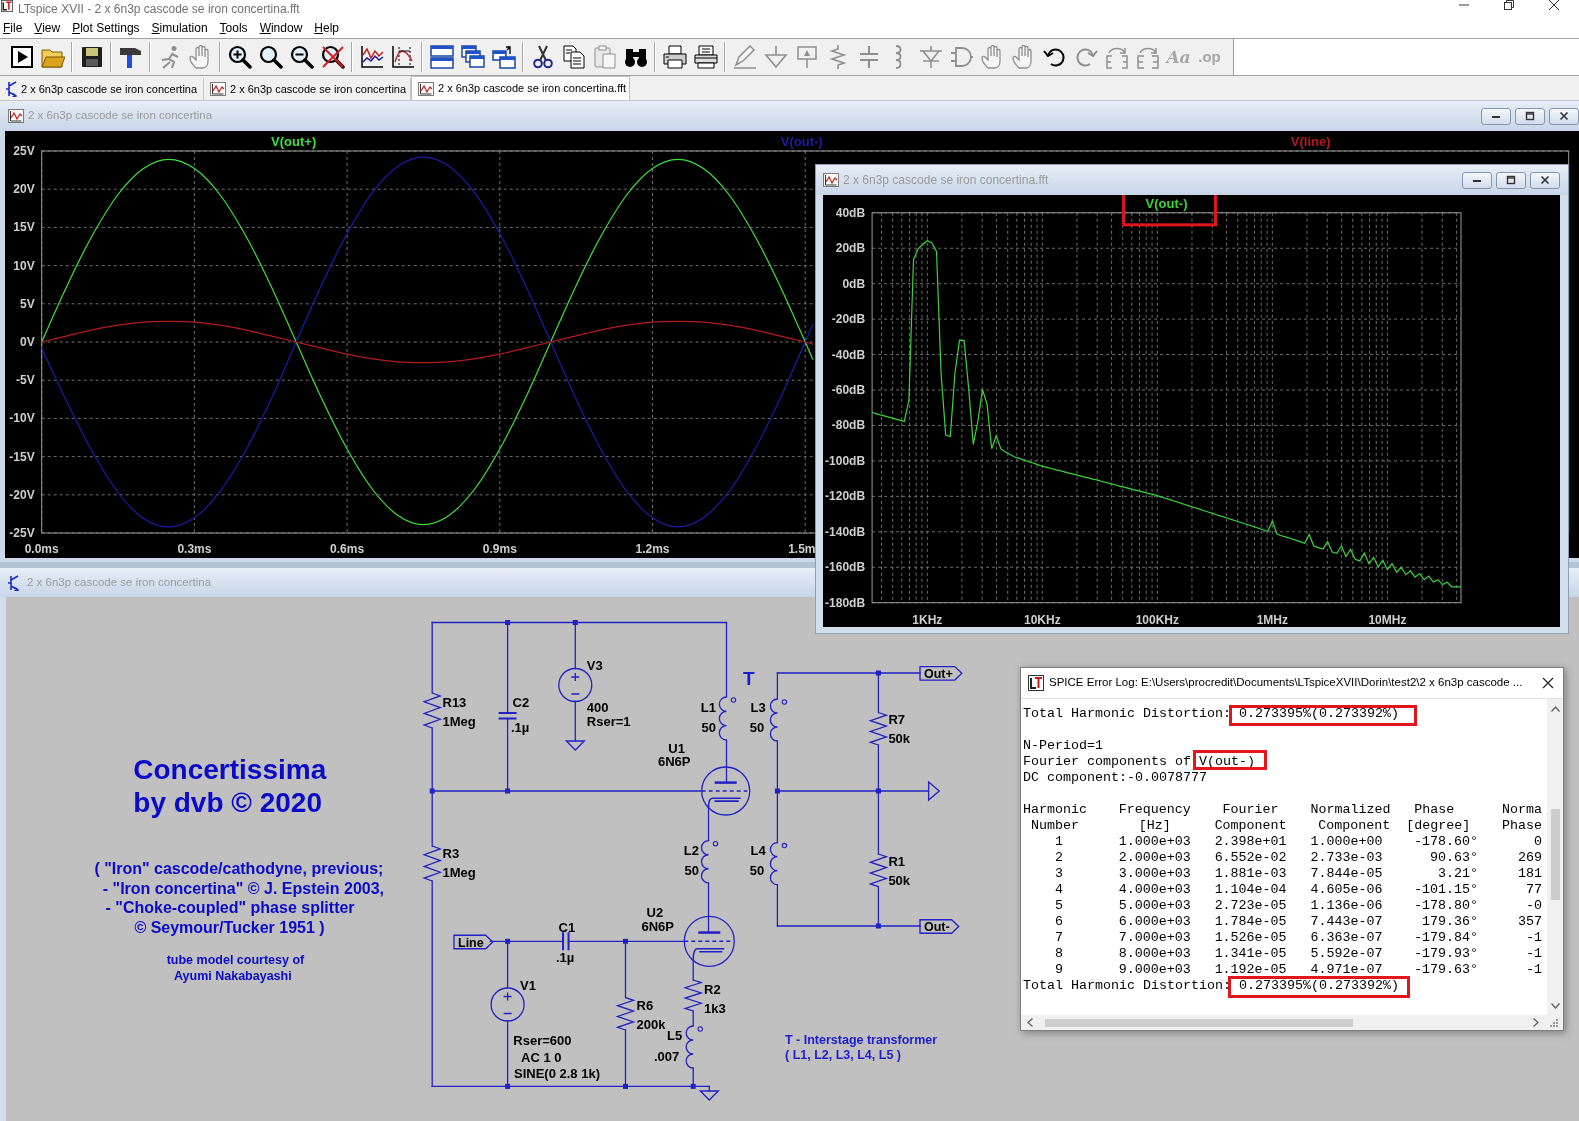  I want to click on hammer-icon, so click(130, 57).